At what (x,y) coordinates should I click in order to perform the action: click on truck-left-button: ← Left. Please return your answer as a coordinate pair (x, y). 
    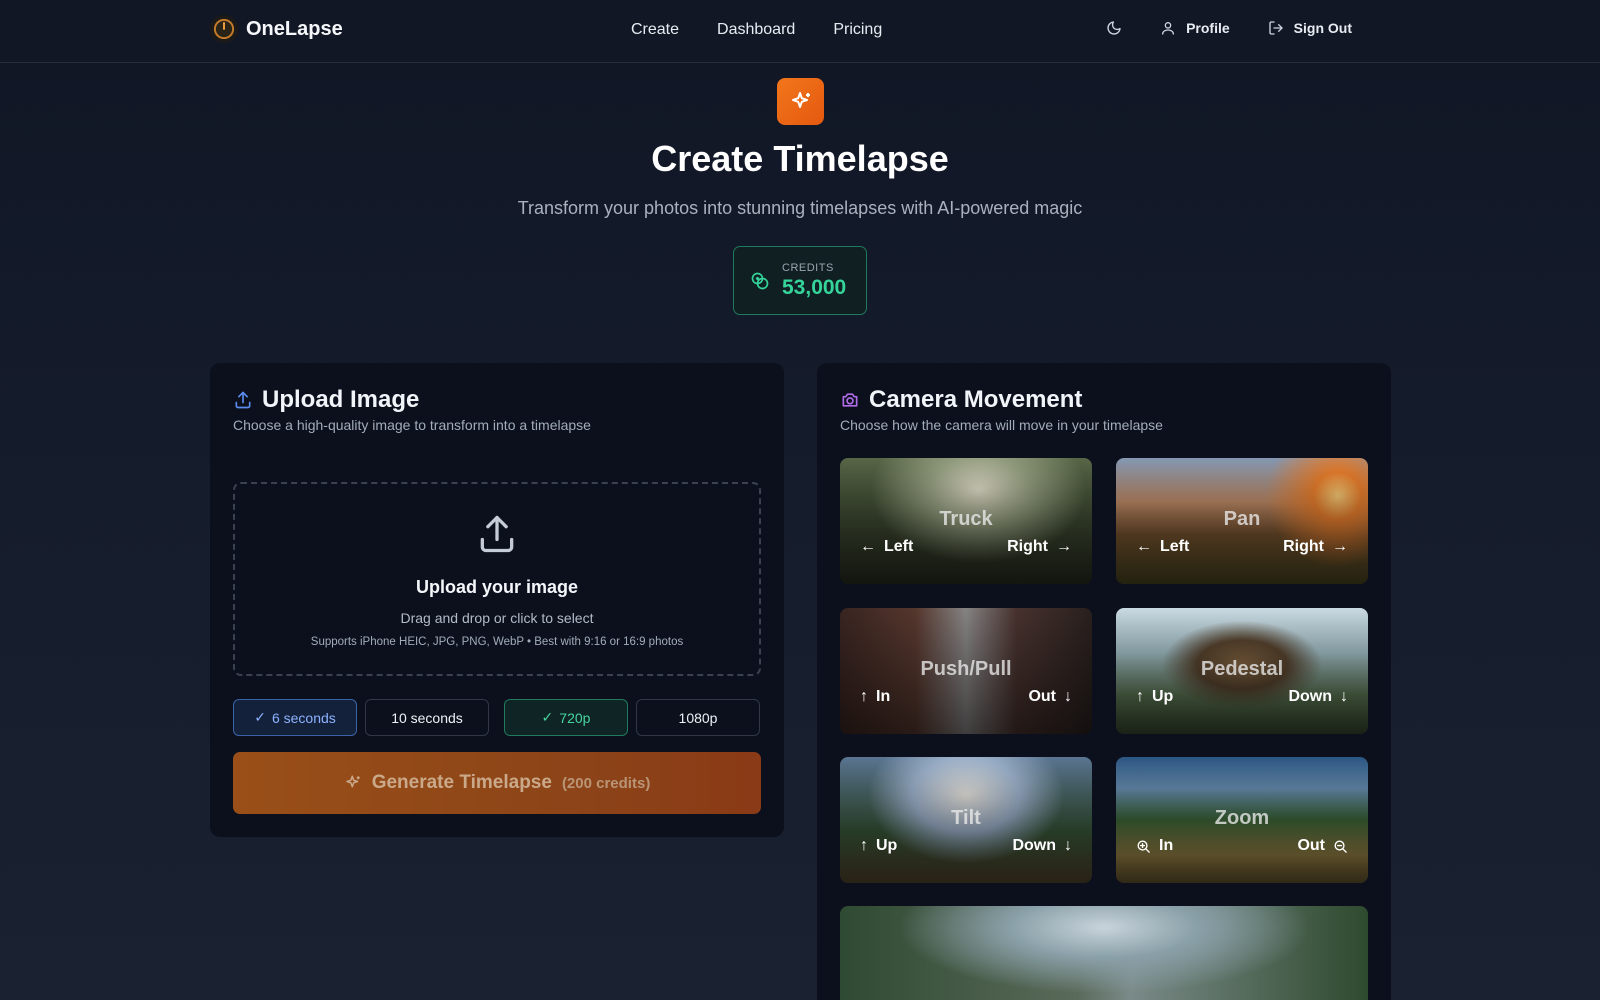
    Looking at the image, I should click on (886, 547).